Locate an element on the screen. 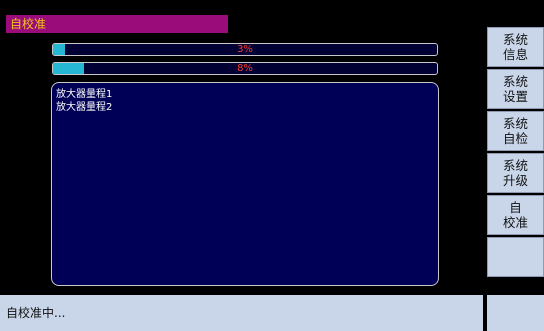 This screenshot has width=544, height=331. system-self-check-button: 系统 自检 is located at coordinates (515, 131).